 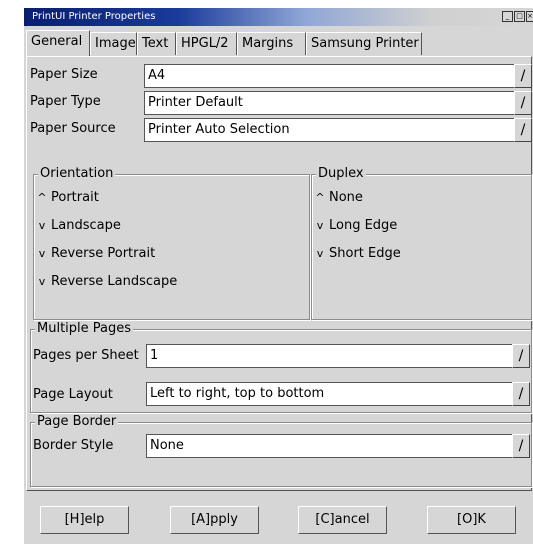 I want to click on minimize-icon: _, so click(x=507, y=16).